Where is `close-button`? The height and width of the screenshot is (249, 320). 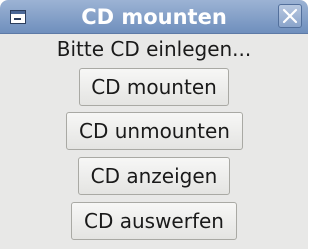
close-button is located at coordinates (290, 16).